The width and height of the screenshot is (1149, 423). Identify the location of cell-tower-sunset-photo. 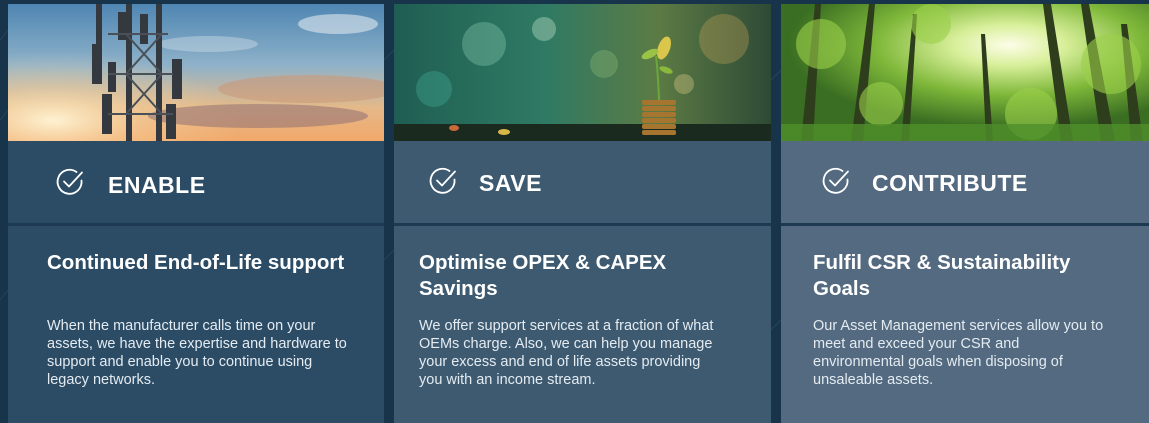
(196, 72).